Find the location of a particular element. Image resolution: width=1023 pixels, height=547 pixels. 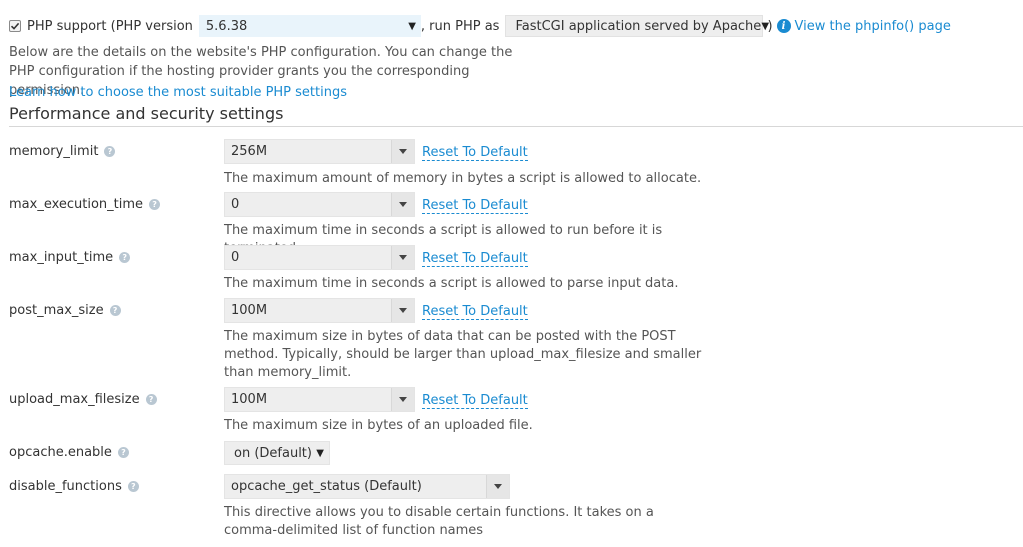

memory-limit-combobox: 256M is located at coordinates (319, 151).